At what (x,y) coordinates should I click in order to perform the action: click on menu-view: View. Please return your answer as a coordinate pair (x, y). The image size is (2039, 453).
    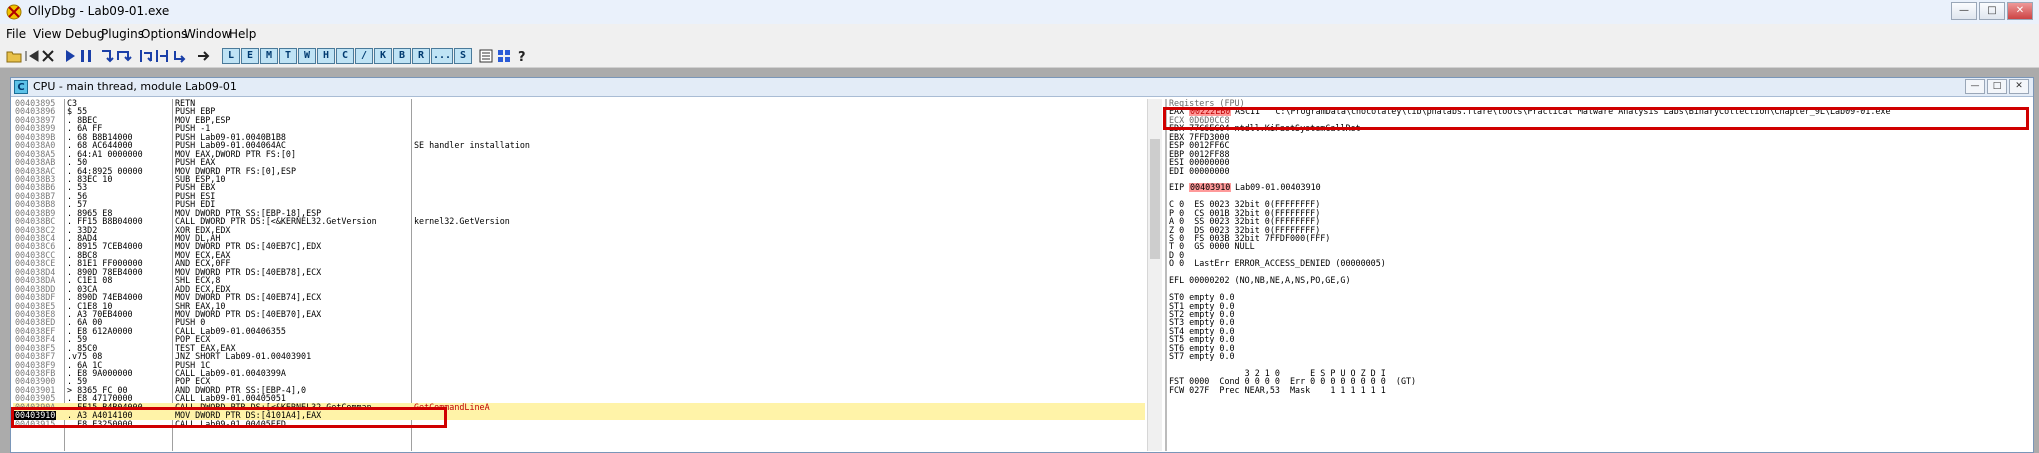
    Looking at the image, I should click on (47, 34).